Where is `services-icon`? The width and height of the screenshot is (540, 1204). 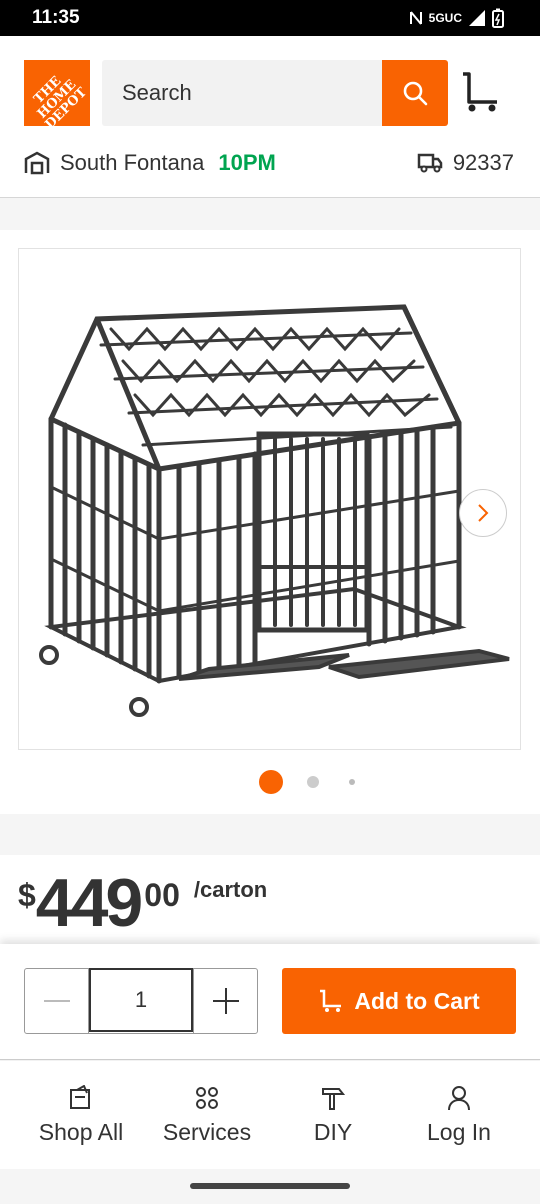 services-icon is located at coordinates (207, 1098).